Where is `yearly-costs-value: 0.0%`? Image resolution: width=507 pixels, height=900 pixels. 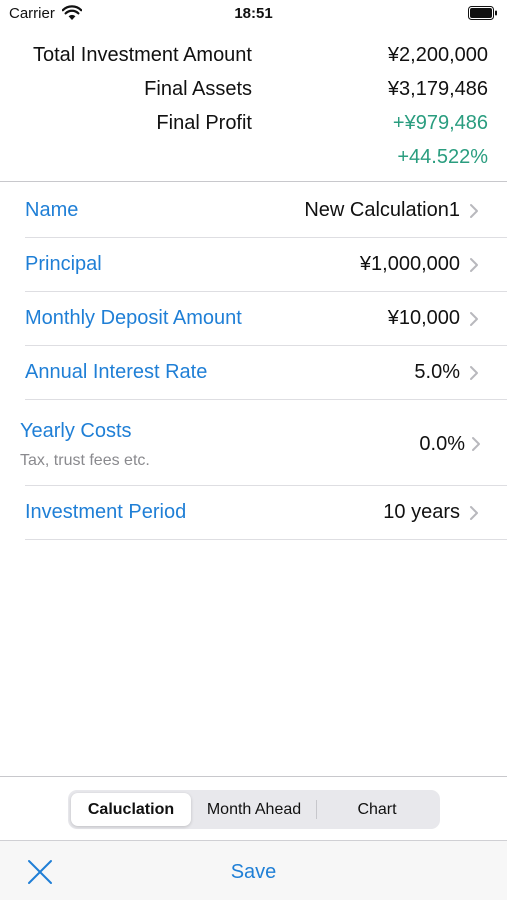
yearly-costs-value: 0.0% is located at coordinates (442, 444).